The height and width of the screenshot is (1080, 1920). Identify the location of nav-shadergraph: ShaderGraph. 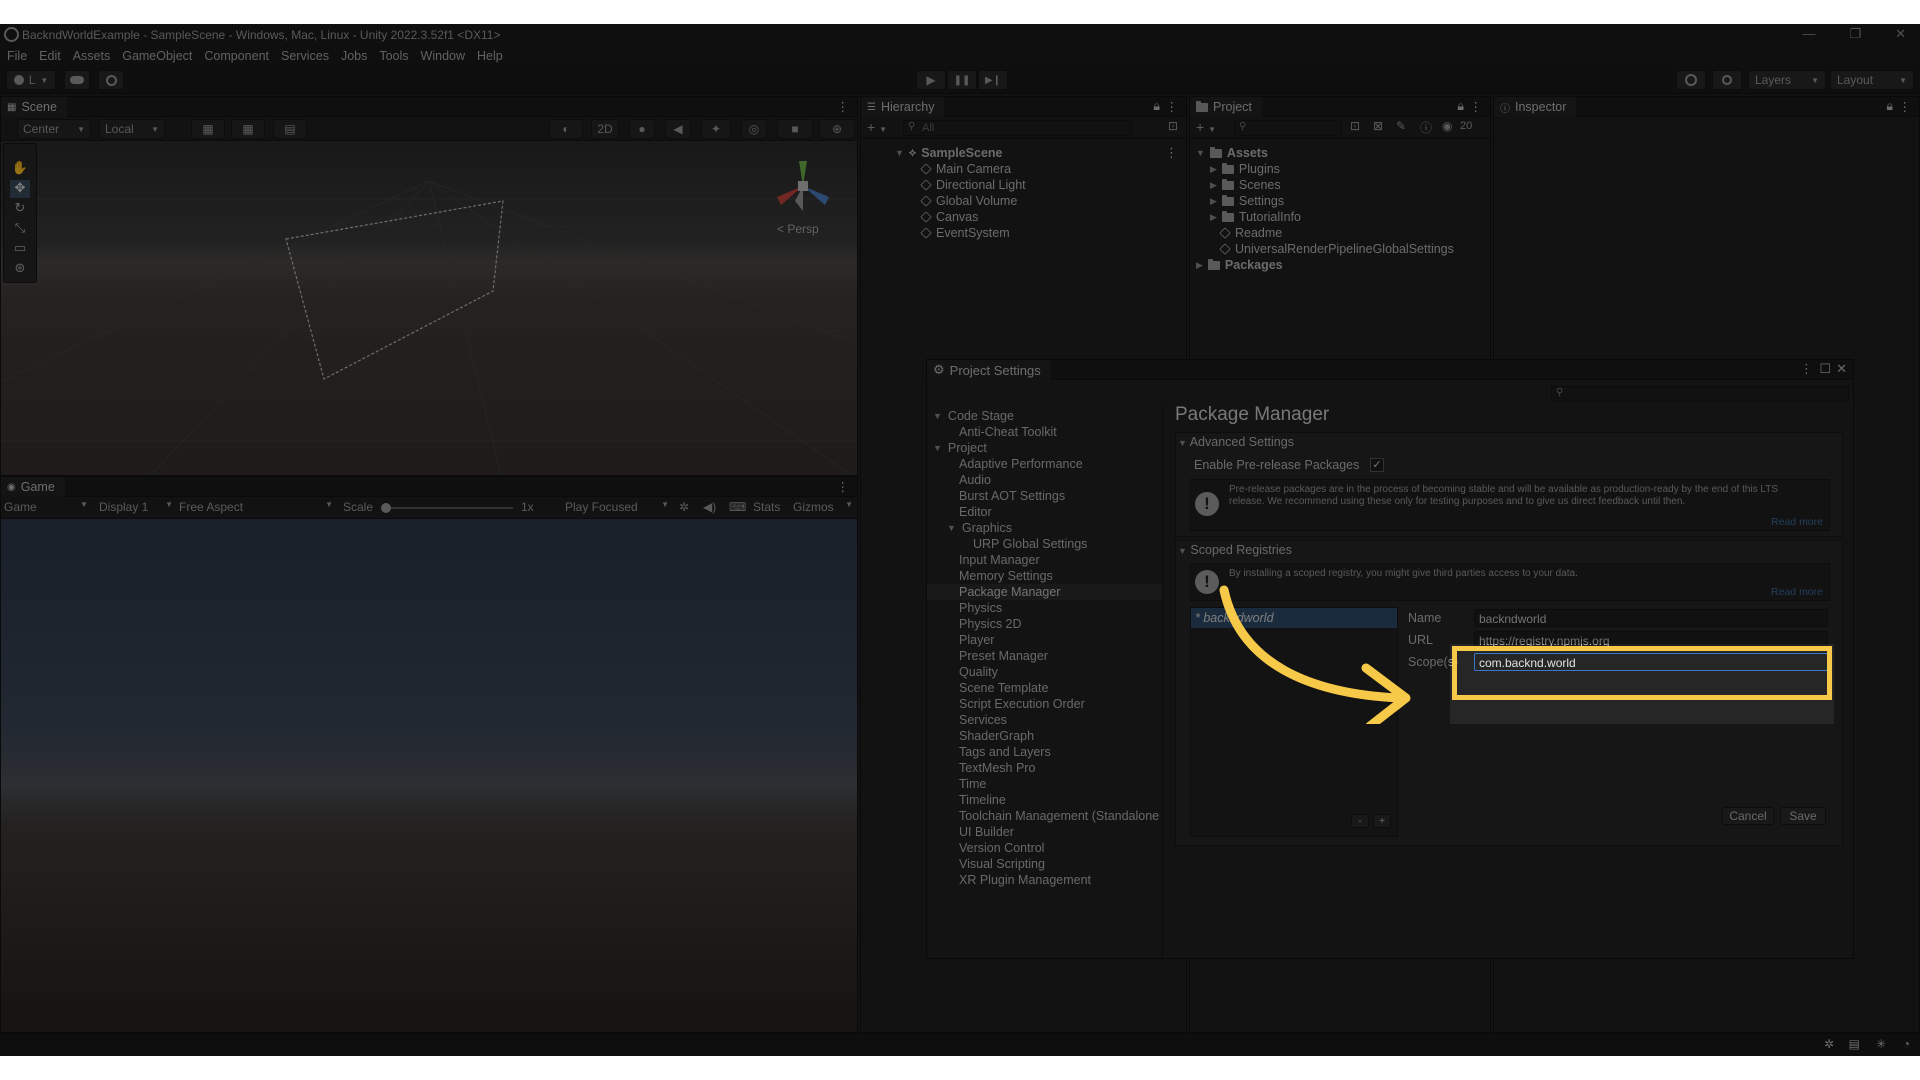
(996, 736).